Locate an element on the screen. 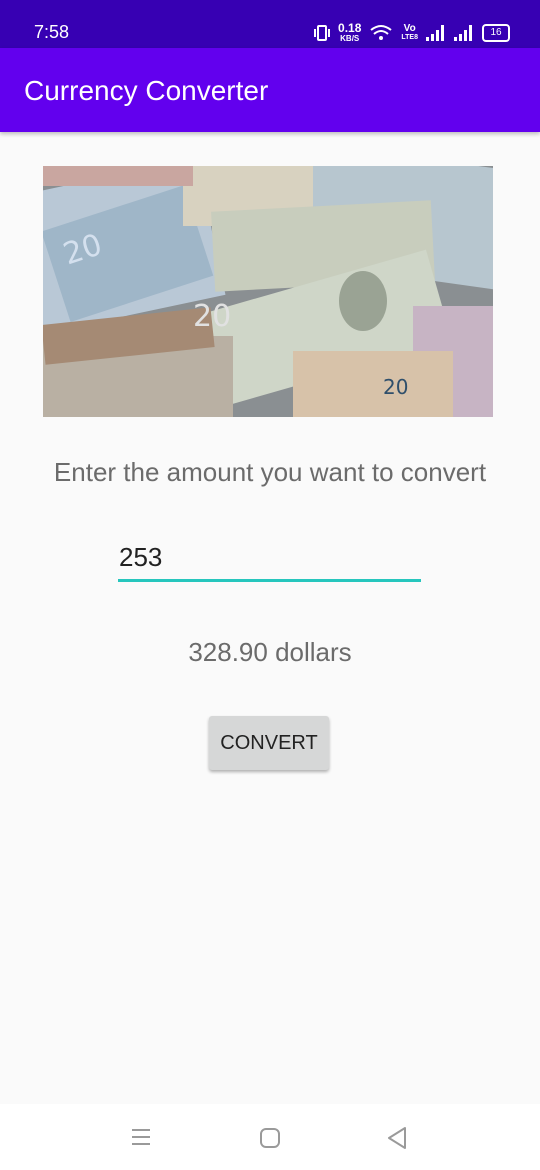  prompt-text: Enter the amount you want to convert is located at coordinates (270, 472).